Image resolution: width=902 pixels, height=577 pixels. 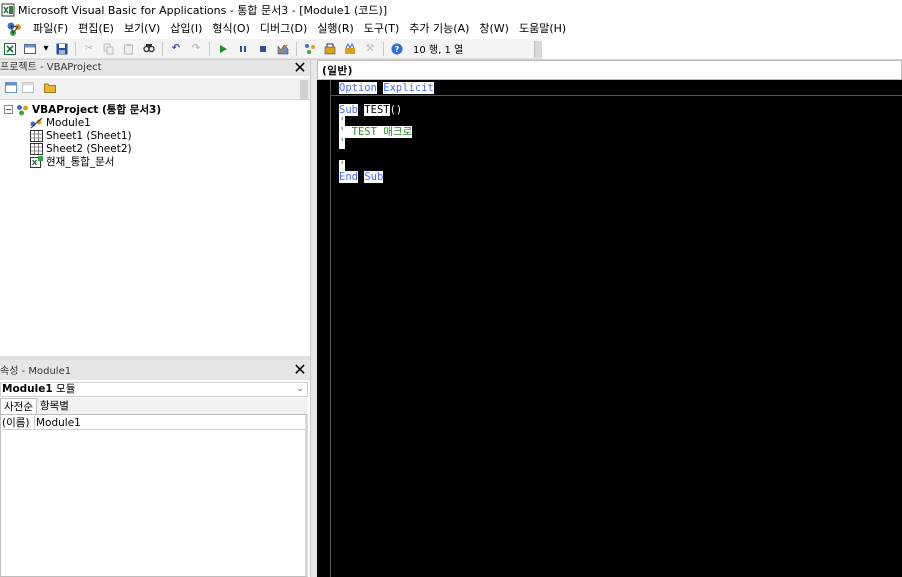 What do you see at coordinates (300, 370) in the screenshot?
I see `properties-close-icon: ✕` at bounding box center [300, 370].